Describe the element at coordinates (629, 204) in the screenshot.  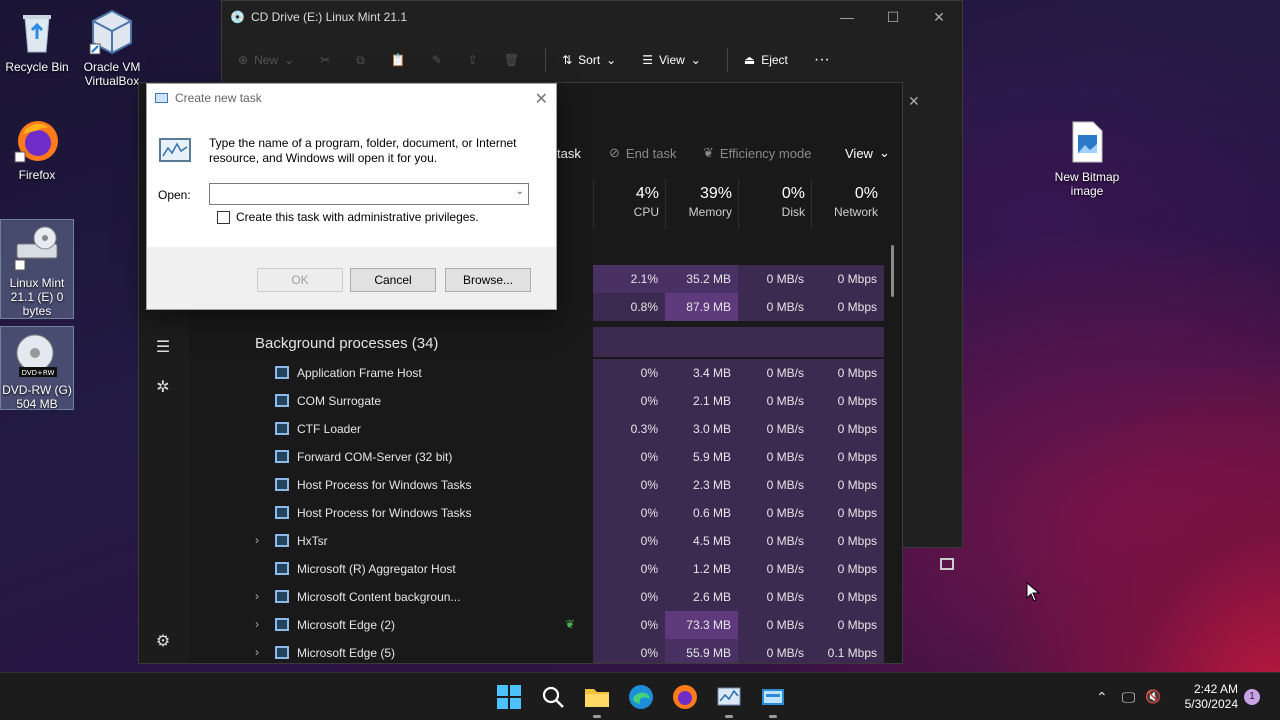
I see `cpu-column-header: 4% CPU` at that location.